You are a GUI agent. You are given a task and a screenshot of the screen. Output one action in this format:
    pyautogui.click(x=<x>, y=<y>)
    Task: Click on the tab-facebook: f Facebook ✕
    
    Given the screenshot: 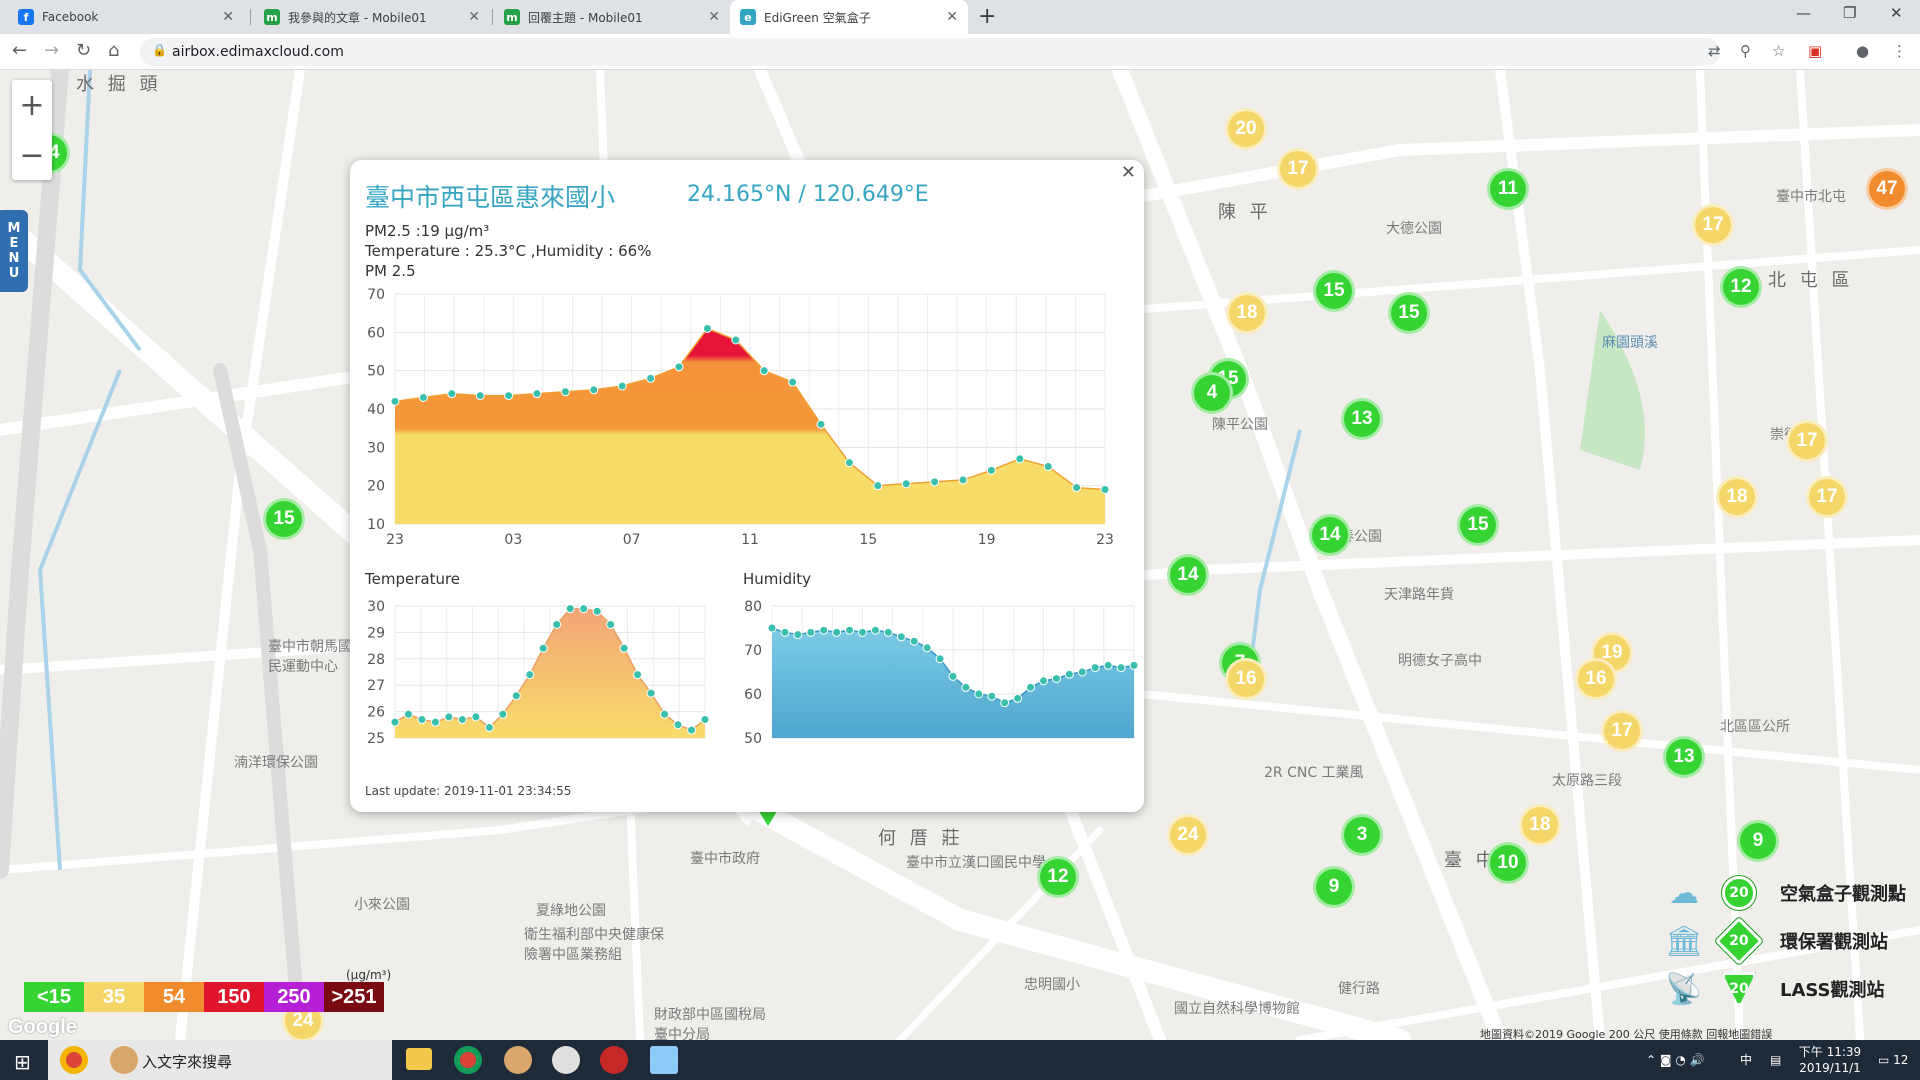 What is the action you would take?
    pyautogui.click(x=126, y=17)
    